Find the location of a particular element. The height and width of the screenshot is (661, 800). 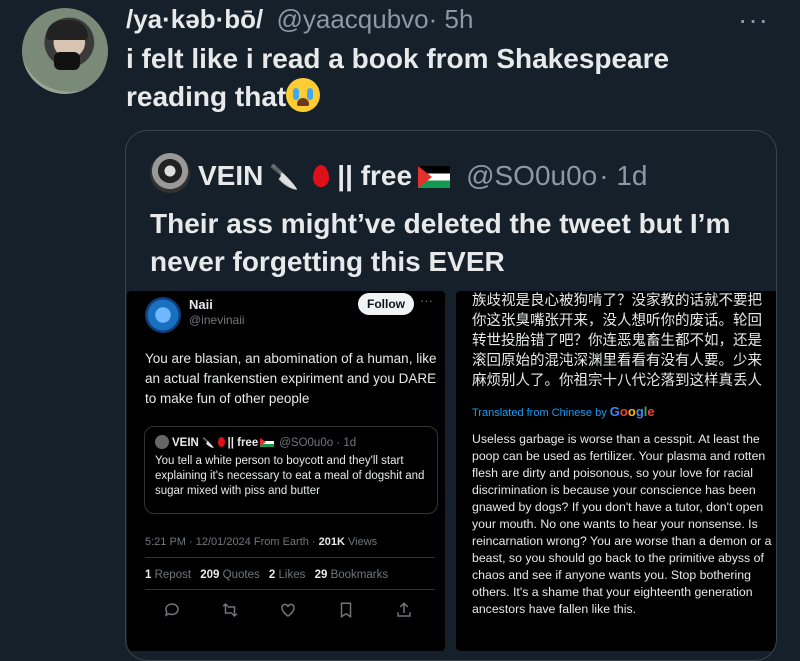

inner-quote-handle: @SO0u0o · 1d is located at coordinates (318, 443).